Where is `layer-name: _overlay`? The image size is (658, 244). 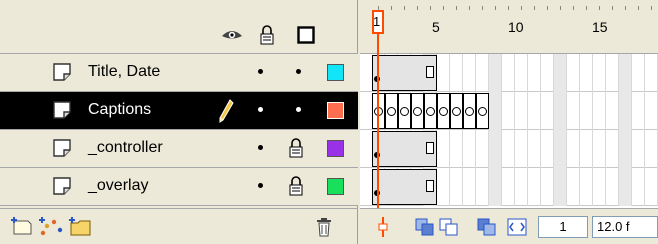 layer-name: _overlay is located at coordinates (118, 186).